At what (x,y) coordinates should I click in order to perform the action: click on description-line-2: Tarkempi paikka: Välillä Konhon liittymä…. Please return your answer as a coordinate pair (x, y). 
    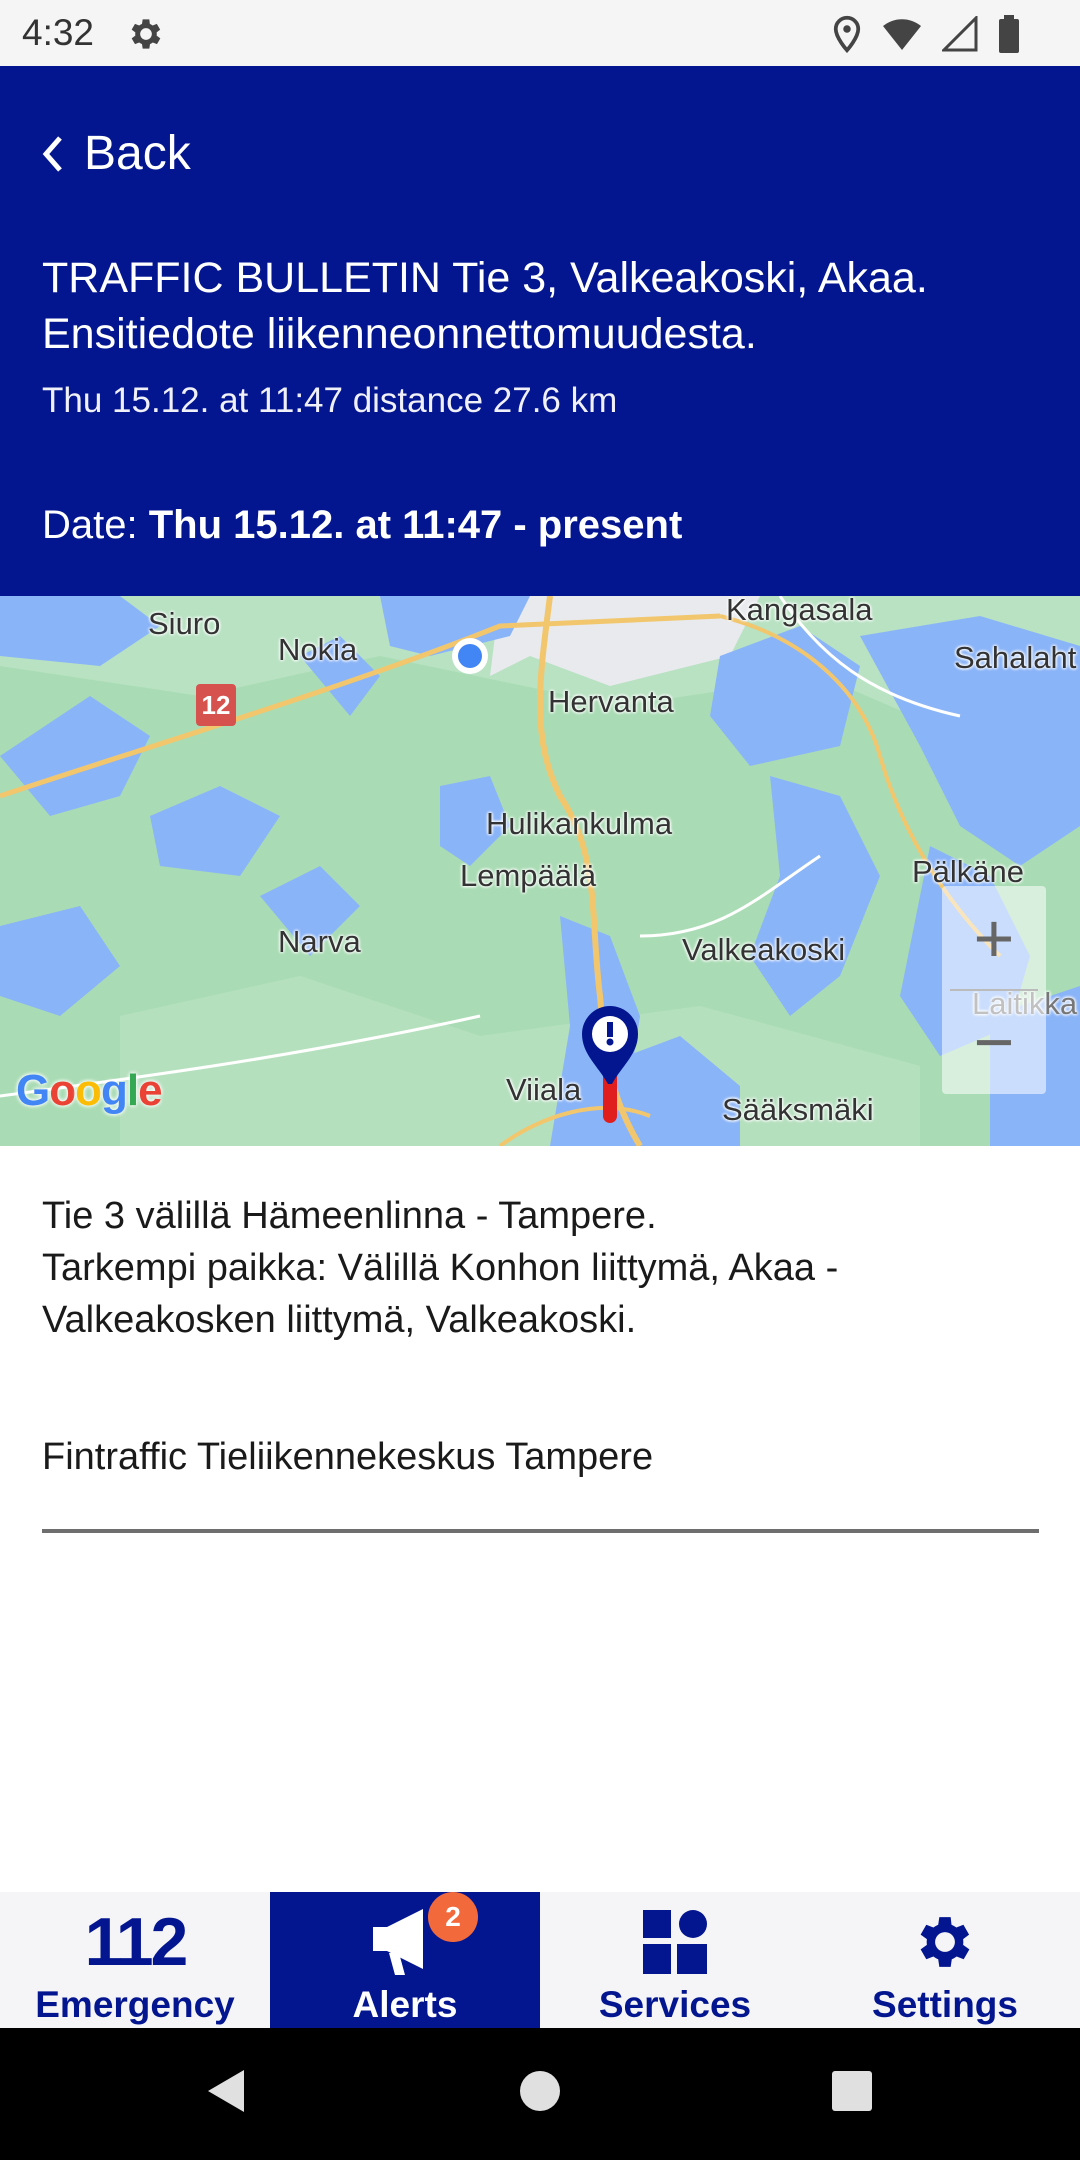
    Looking at the image, I should click on (440, 1294).